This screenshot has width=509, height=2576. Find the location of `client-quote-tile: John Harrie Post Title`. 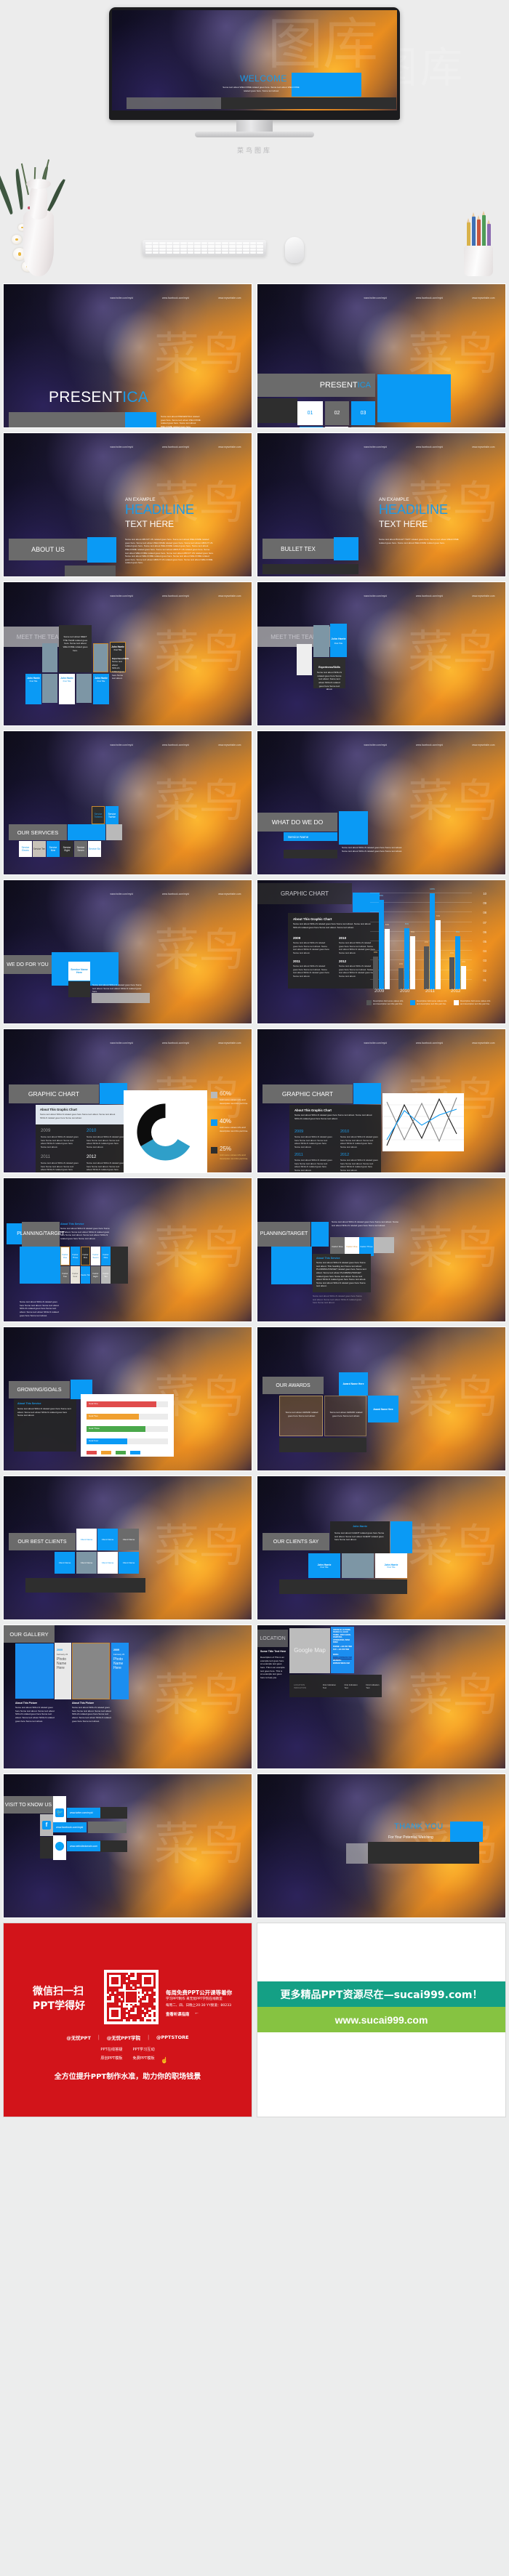

client-quote-tile: John Harrie Post Title is located at coordinates (391, 1565).